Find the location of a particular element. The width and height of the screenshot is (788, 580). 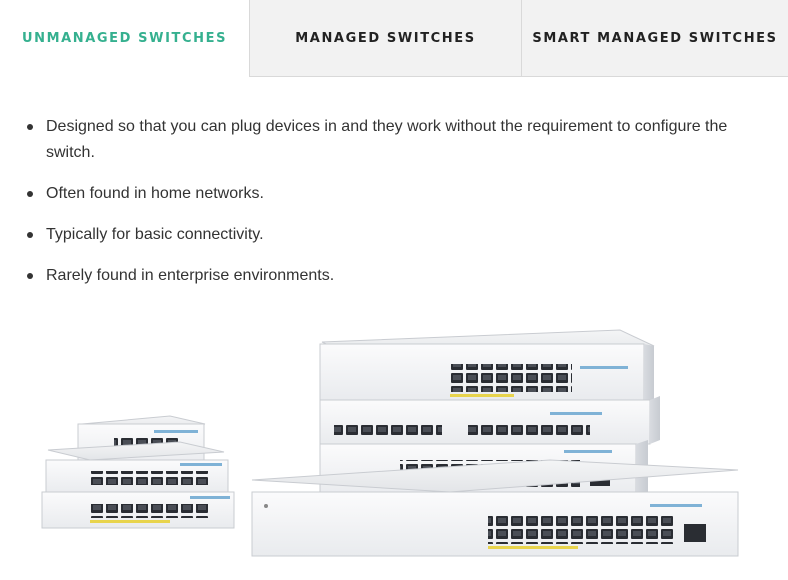

list-item: Often found in home networks. is located at coordinates (386, 194).